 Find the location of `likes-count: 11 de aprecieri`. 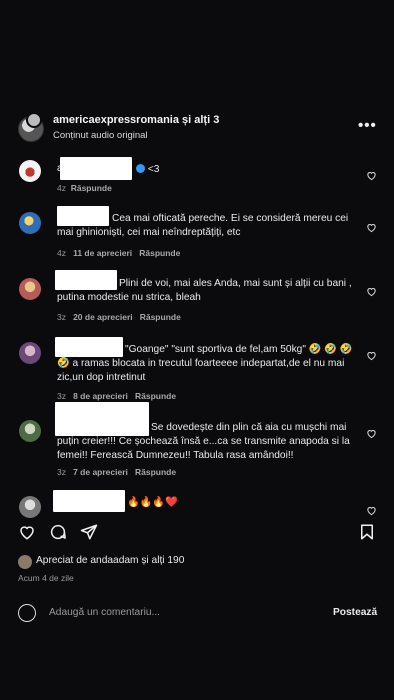

likes-count: 11 de aprecieri is located at coordinates (102, 253).